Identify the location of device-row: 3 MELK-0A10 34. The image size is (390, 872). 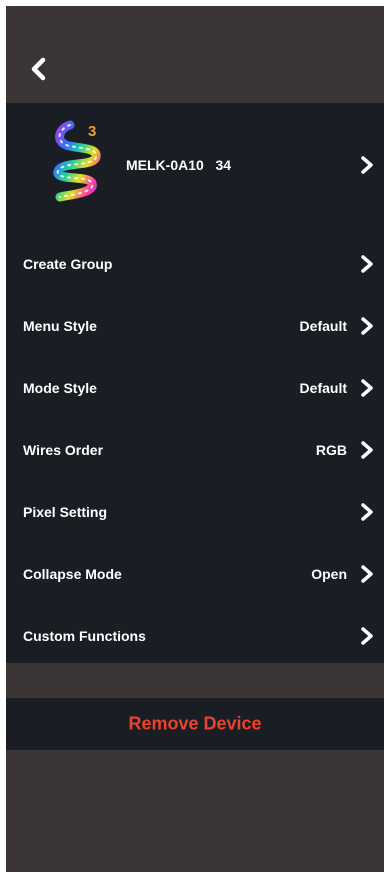
(195, 165).